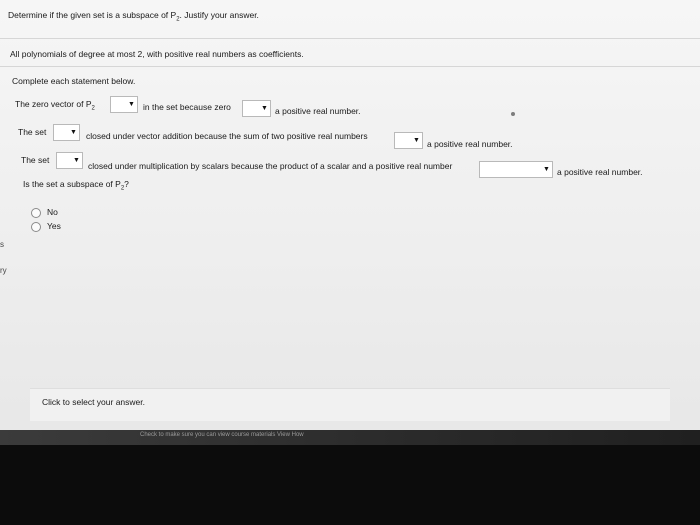 The image size is (700, 525). What do you see at coordinates (513, 114) in the screenshot?
I see `cursor-dot` at bounding box center [513, 114].